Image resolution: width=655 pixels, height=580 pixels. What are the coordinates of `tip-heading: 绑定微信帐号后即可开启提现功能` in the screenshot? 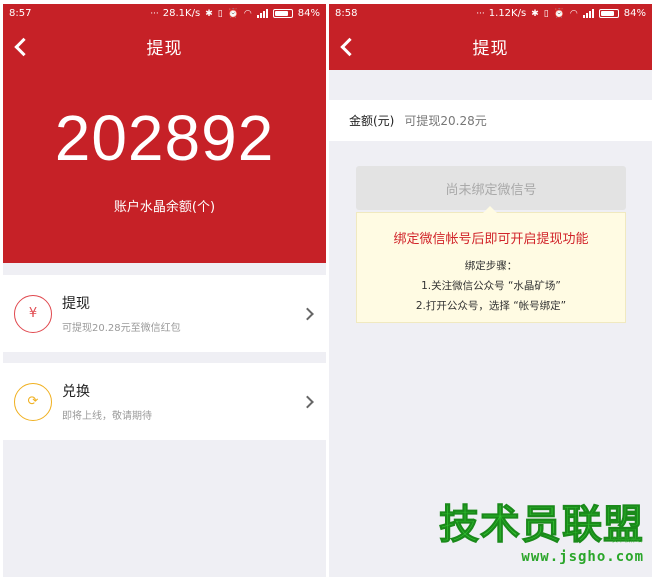 It's located at (491, 239).